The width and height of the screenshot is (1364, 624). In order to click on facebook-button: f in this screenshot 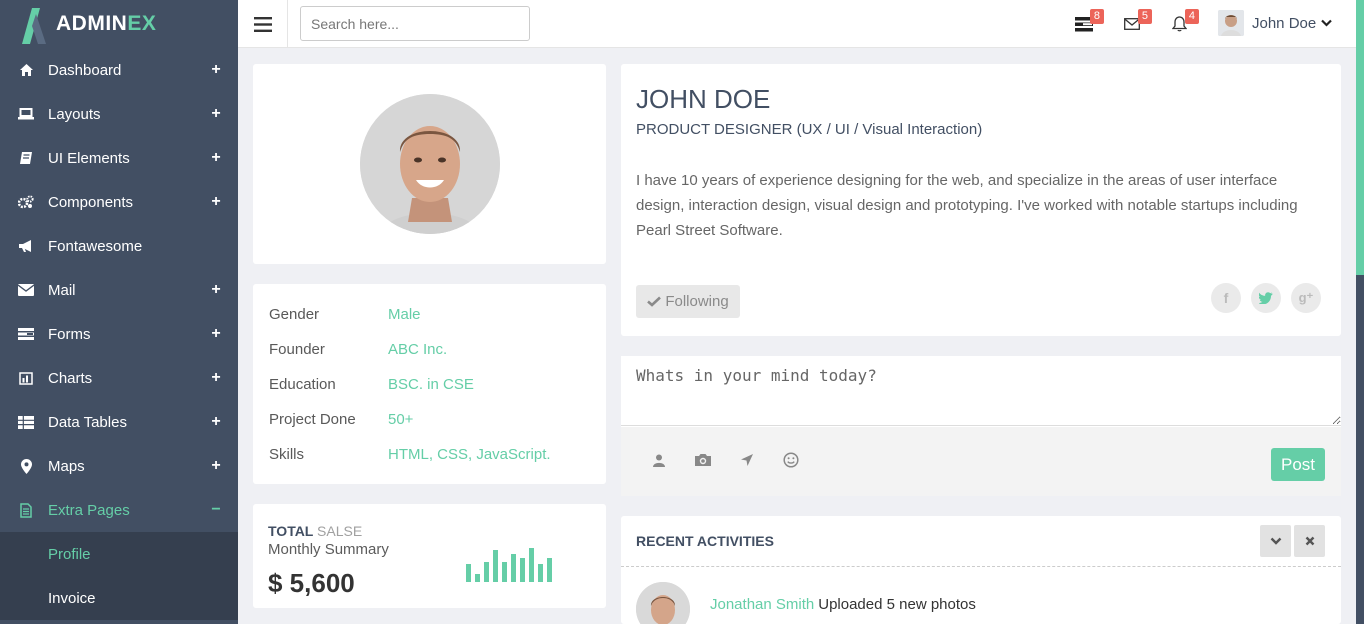, I will do `click(1226, 298)`.